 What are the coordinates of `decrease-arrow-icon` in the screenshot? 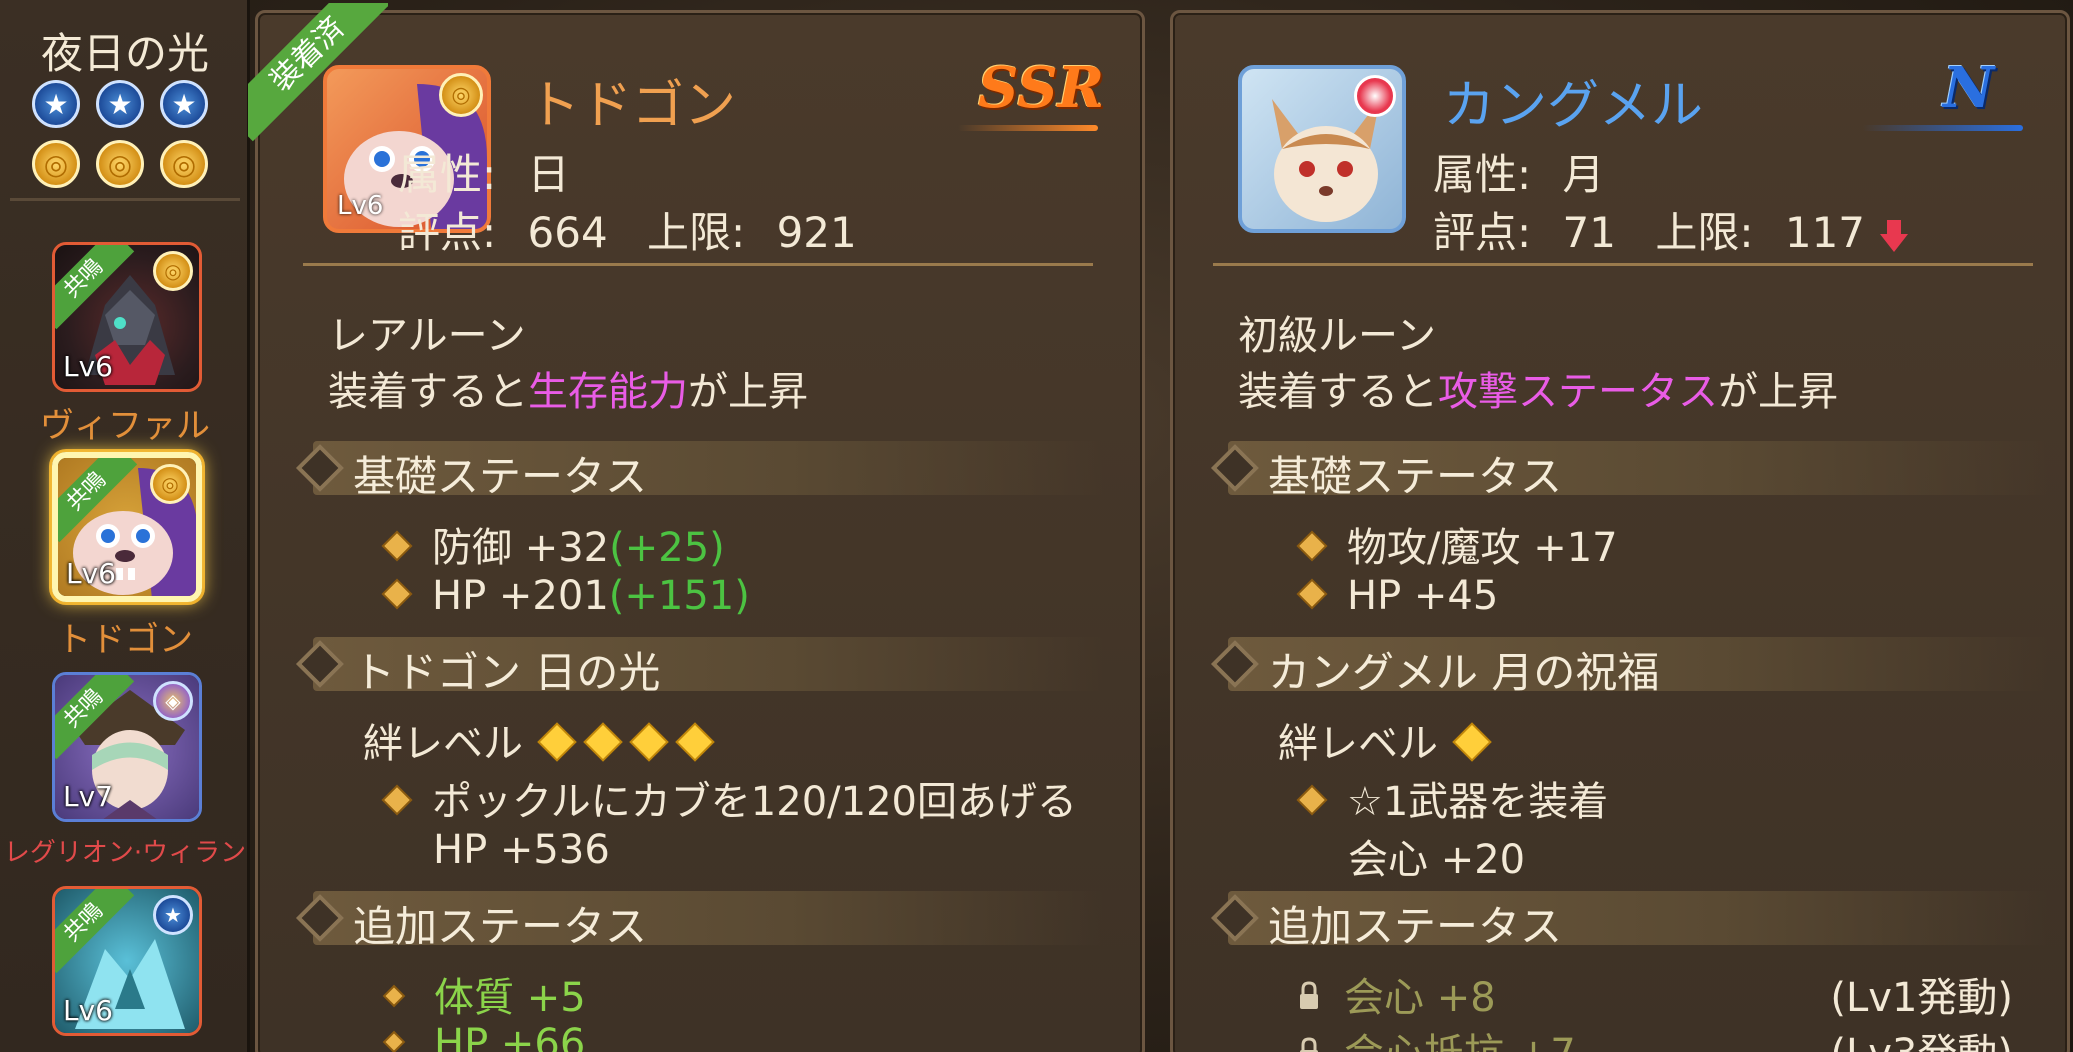 It's located at (1894, 235).